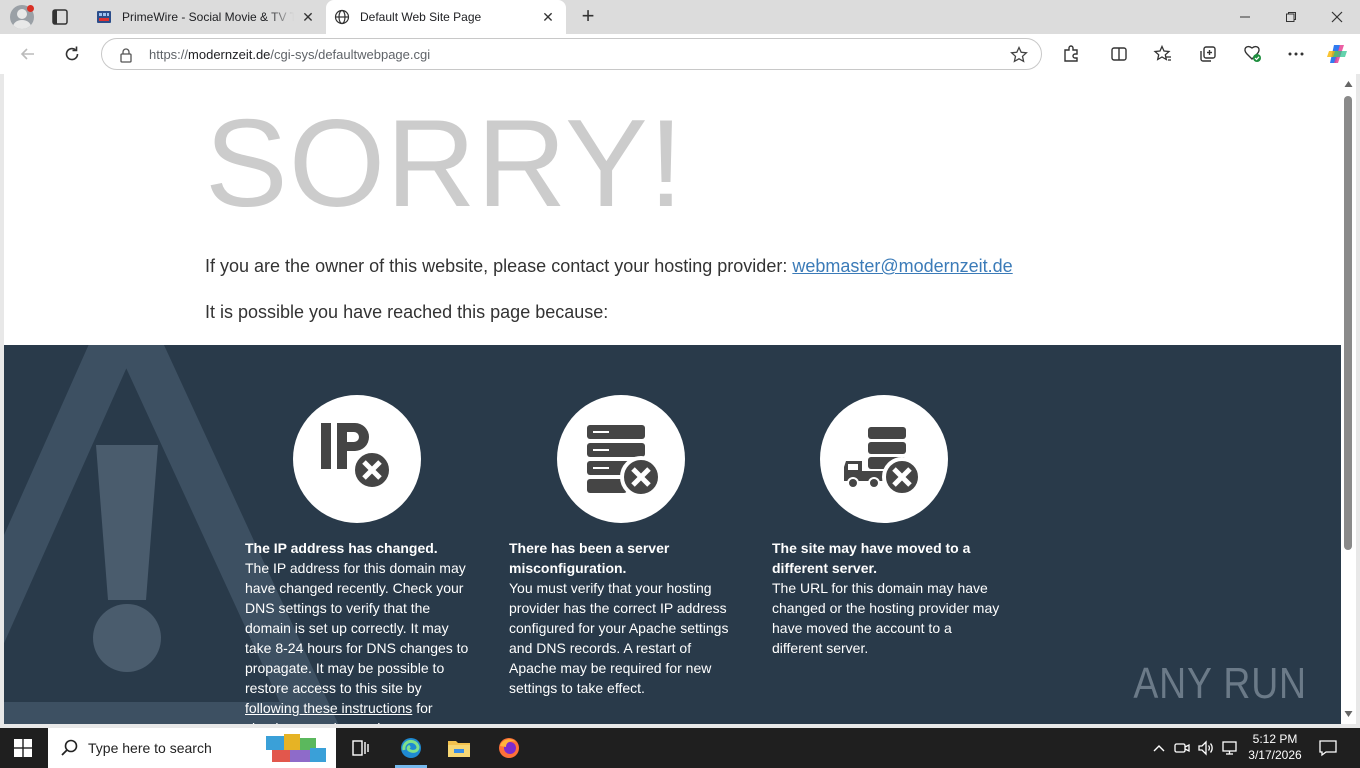 The height and width of the screenshot is (768, 1360). What do you see at coordinates (1119, 54) in the screenshot?
I see `split-screen-icon` at bounding box center [1119, 54].